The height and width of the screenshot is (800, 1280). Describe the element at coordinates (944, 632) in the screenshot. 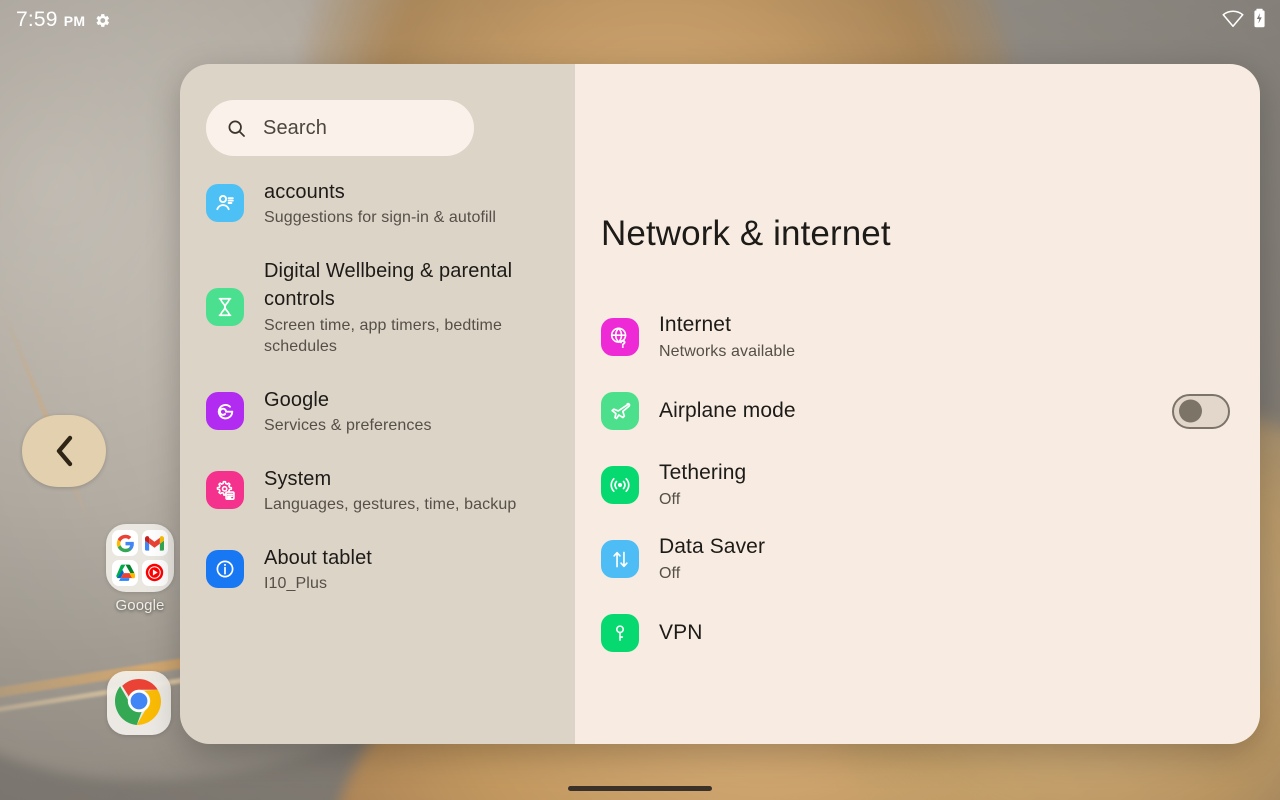

I see `pref-text: VPN` at that location.